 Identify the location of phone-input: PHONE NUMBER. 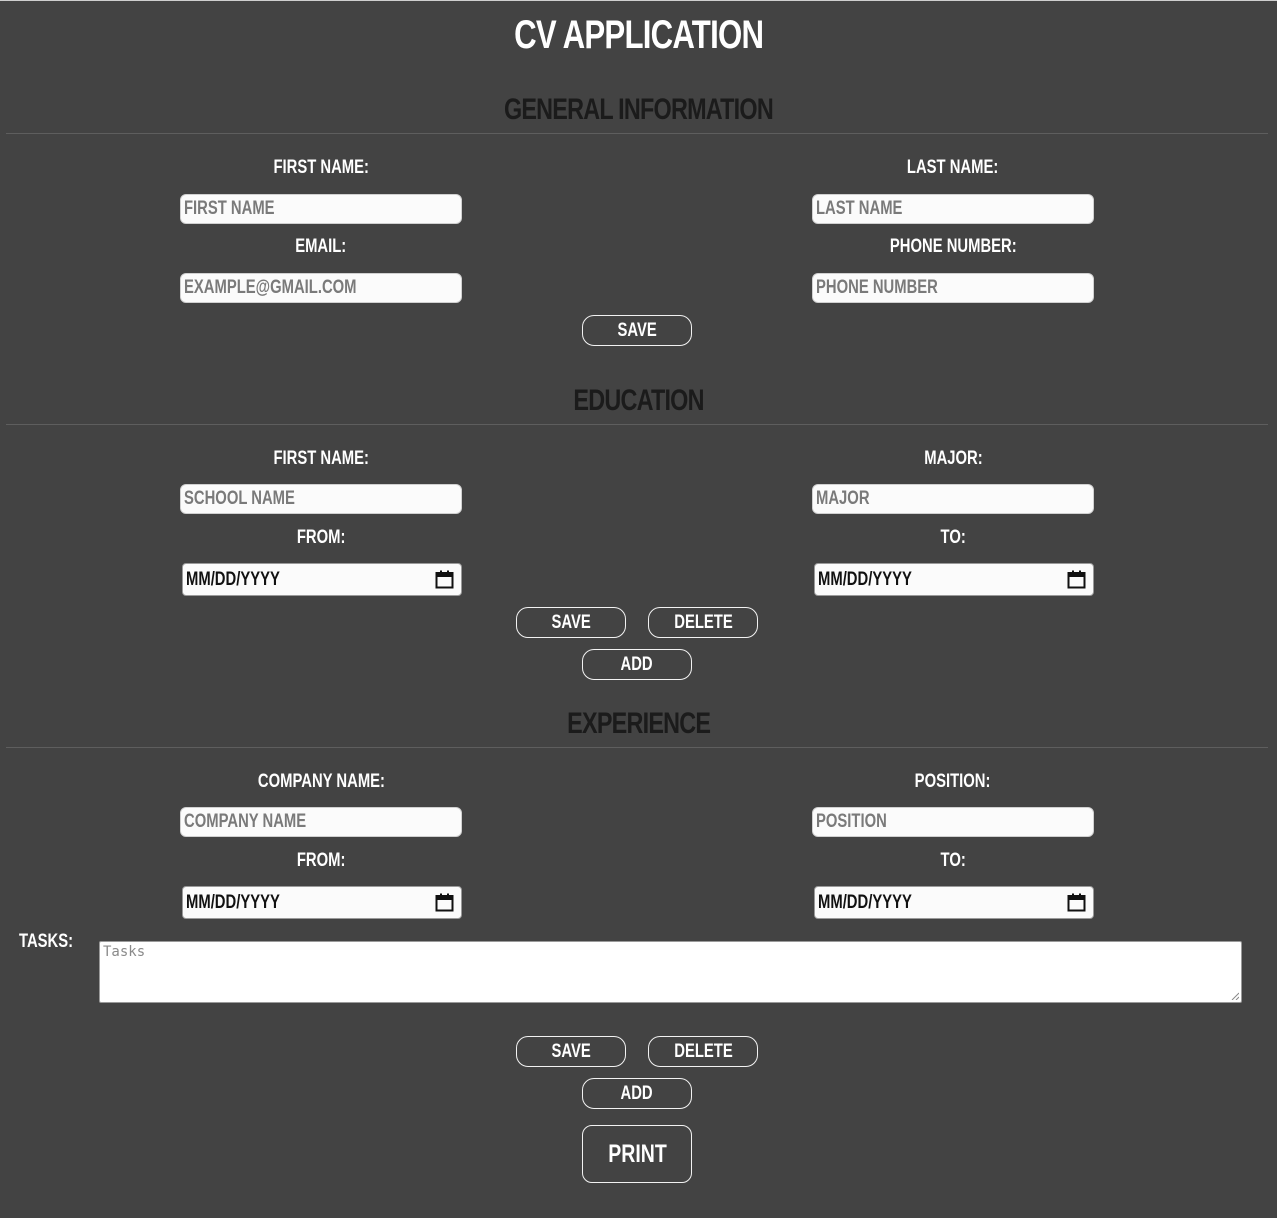
(953, 288).